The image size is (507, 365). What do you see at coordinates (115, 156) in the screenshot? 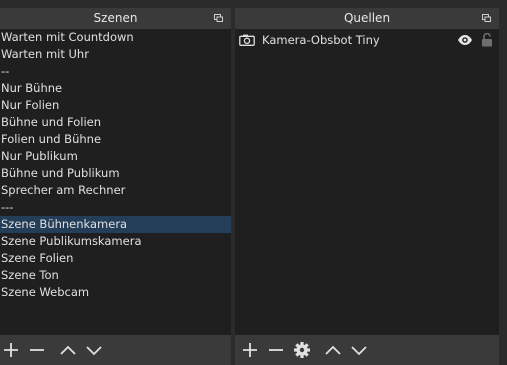
I see `scene-item: Nur Publikum` at bounding box center [115, 156].